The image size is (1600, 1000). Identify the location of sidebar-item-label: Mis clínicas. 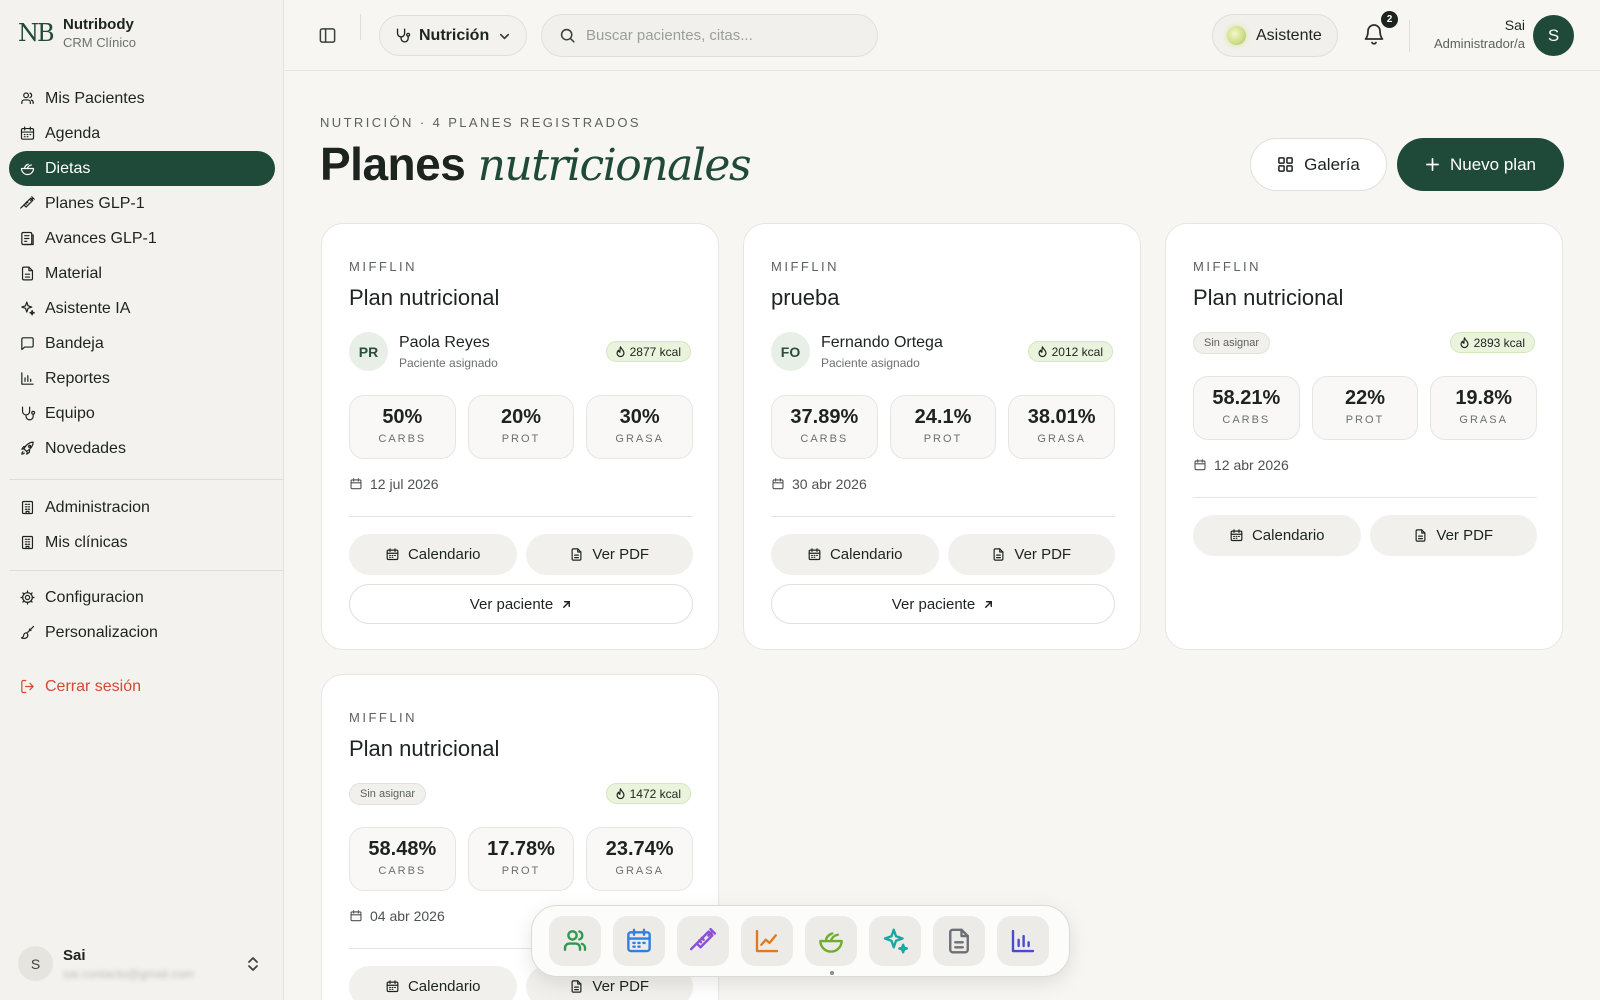
(86, 542).